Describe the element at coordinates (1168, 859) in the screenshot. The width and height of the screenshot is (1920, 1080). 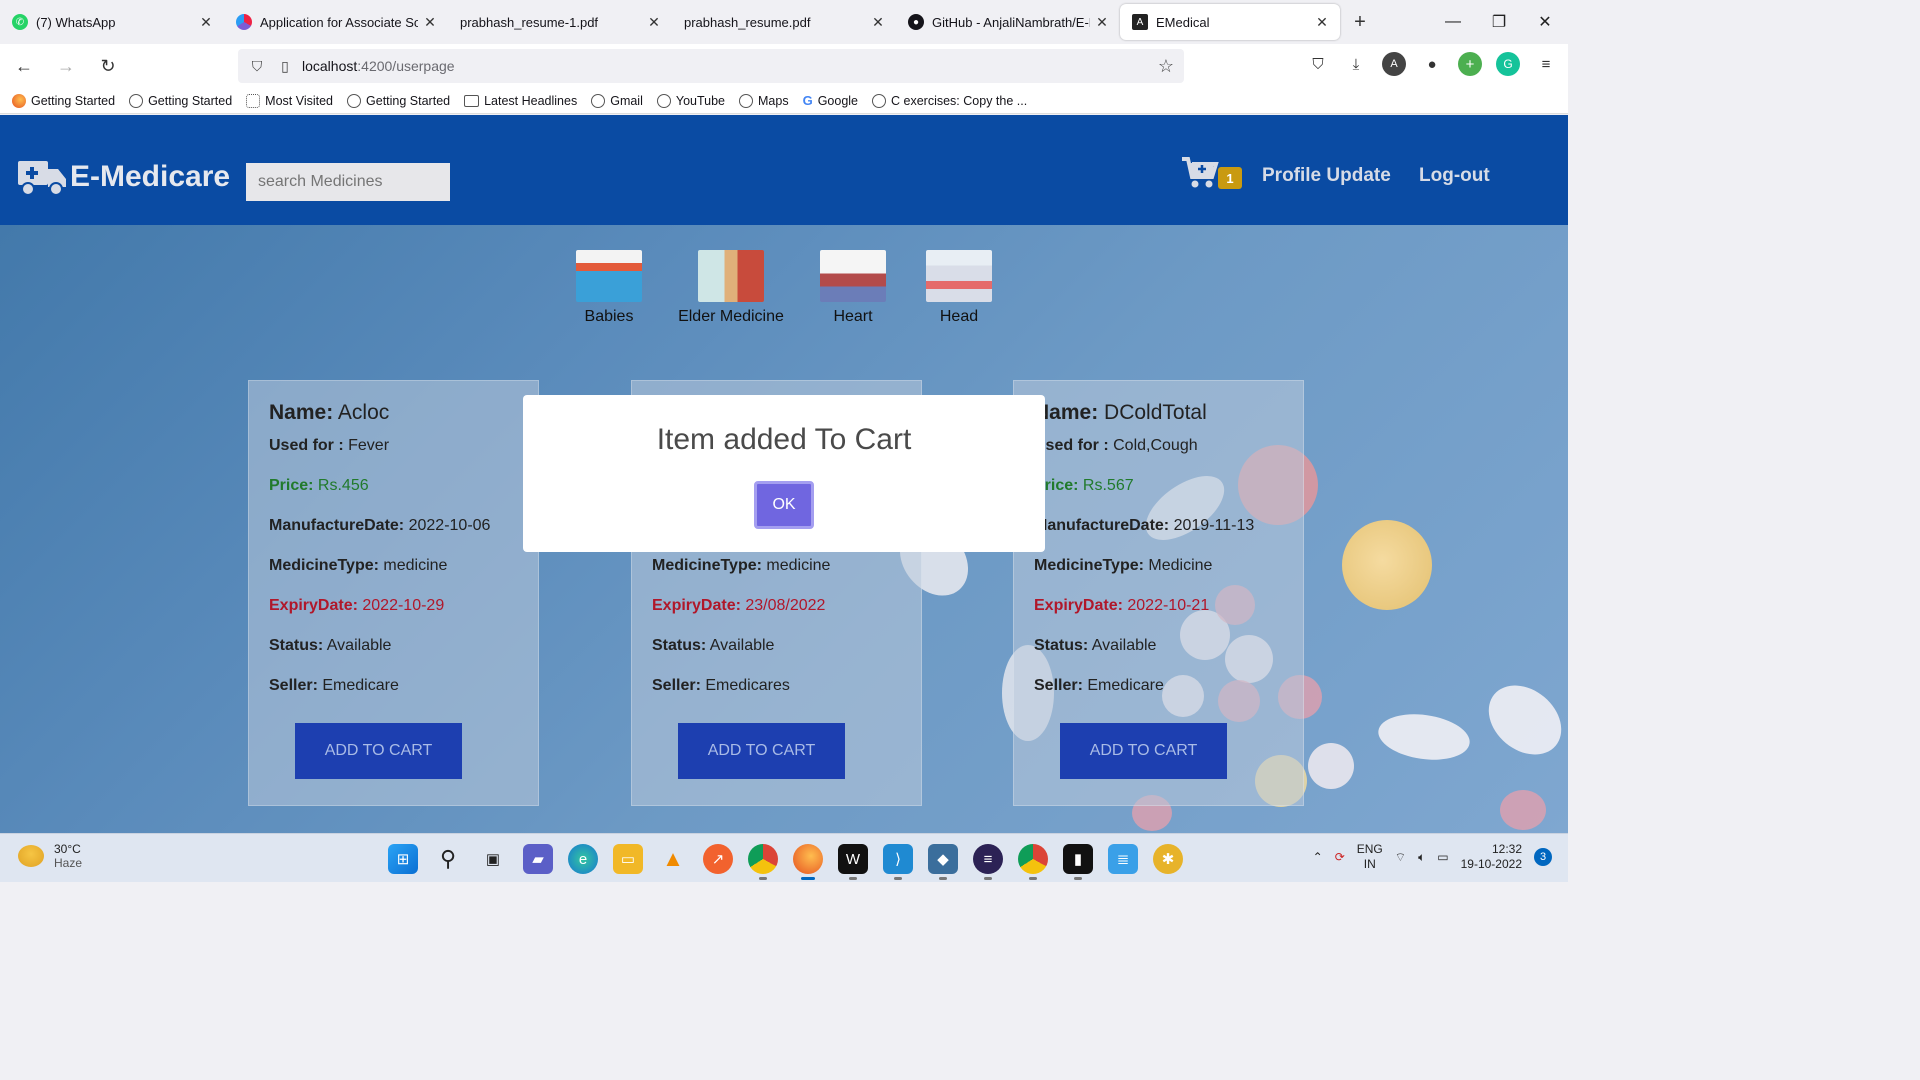
I see `paint-icon: ✱` at that location.